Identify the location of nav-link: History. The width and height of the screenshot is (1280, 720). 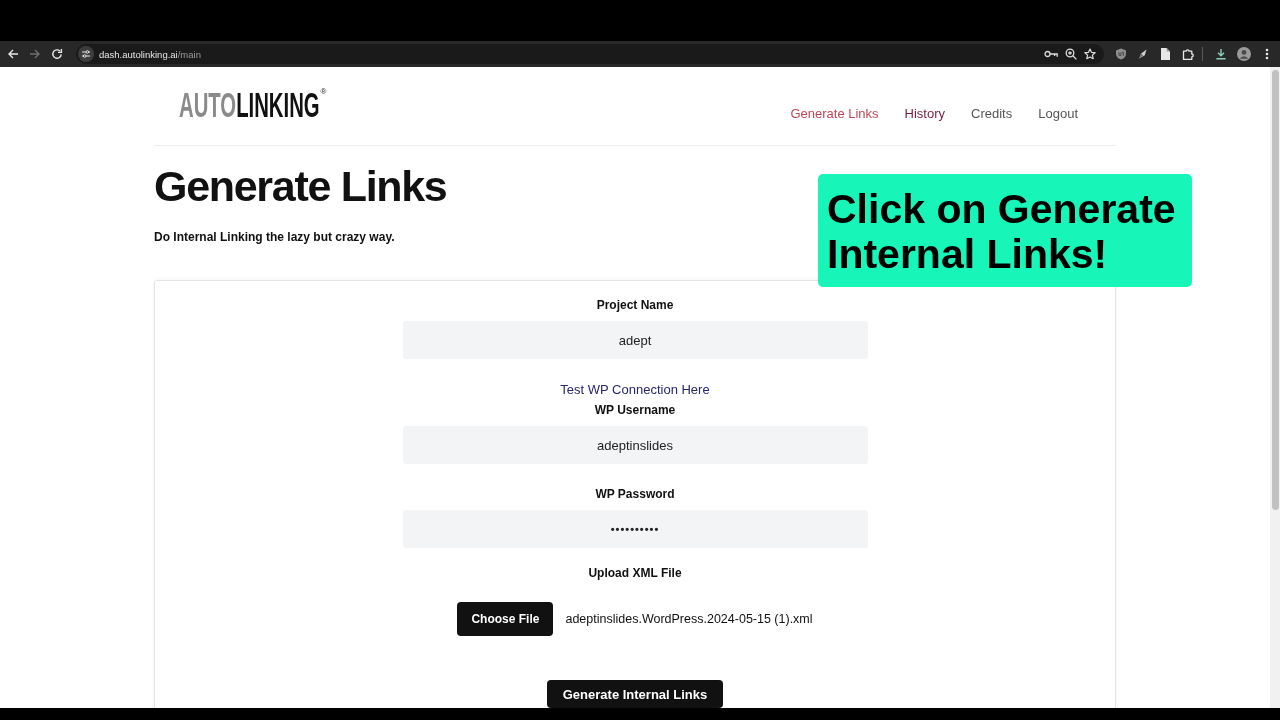
(925, 114).